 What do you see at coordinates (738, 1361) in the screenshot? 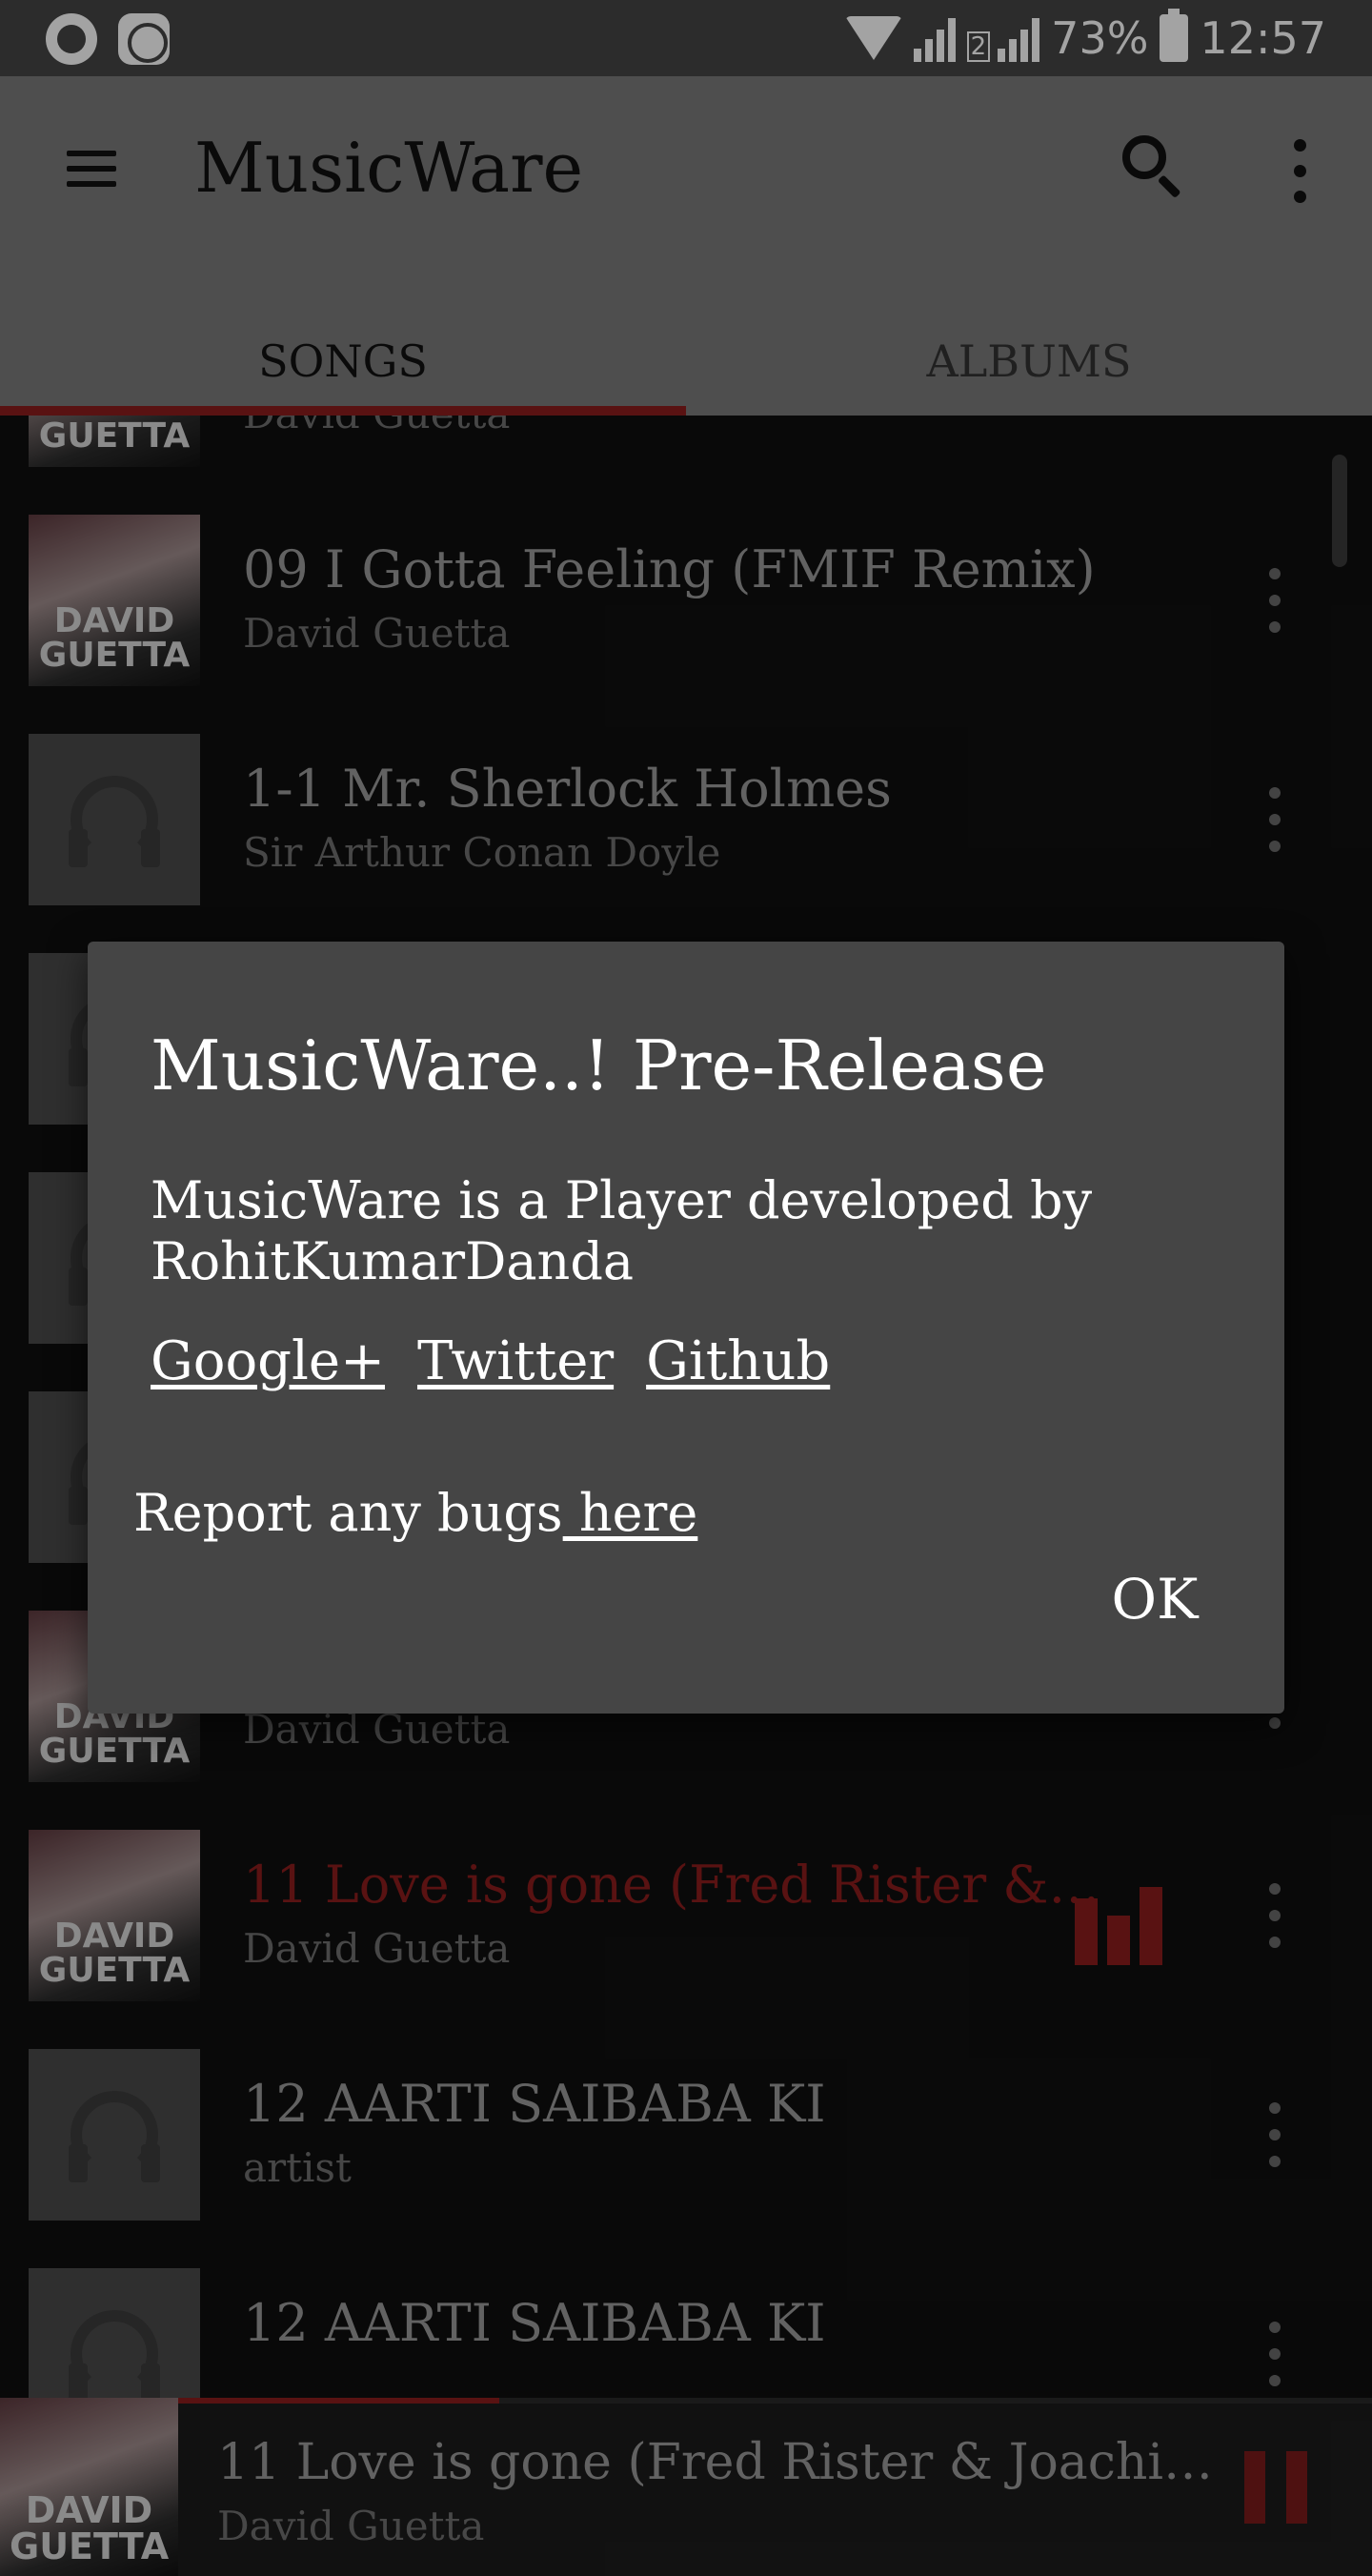
I see `github-link: Github` at bounding box center [738, 1361].